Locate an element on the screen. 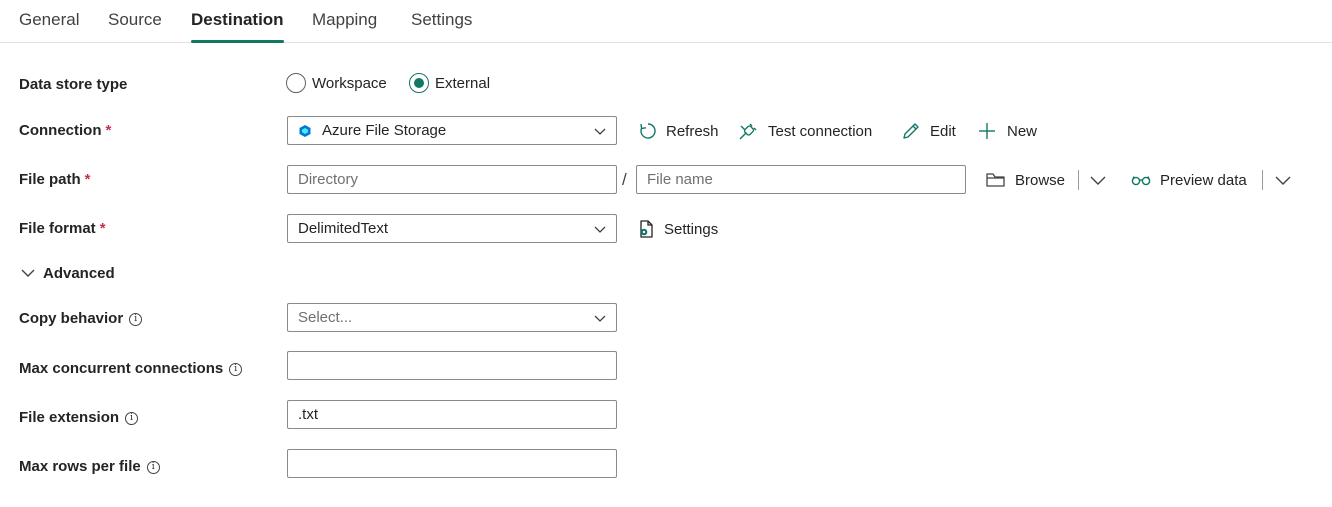 This screenshot has width=1332, height=507. radio-workspace-label: Workspace is located at coordinates (349, 83).